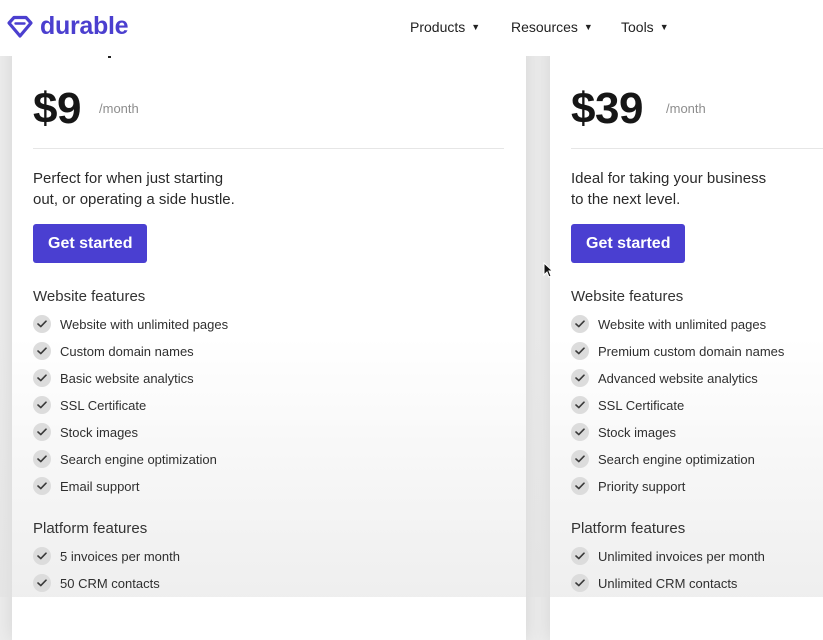 The width and height of the screenshot is (823, 640). What do you see at coordinates (642, 486) in the screenshot?
I see `feature-label: Priority support` at bounding box center [642, 486].